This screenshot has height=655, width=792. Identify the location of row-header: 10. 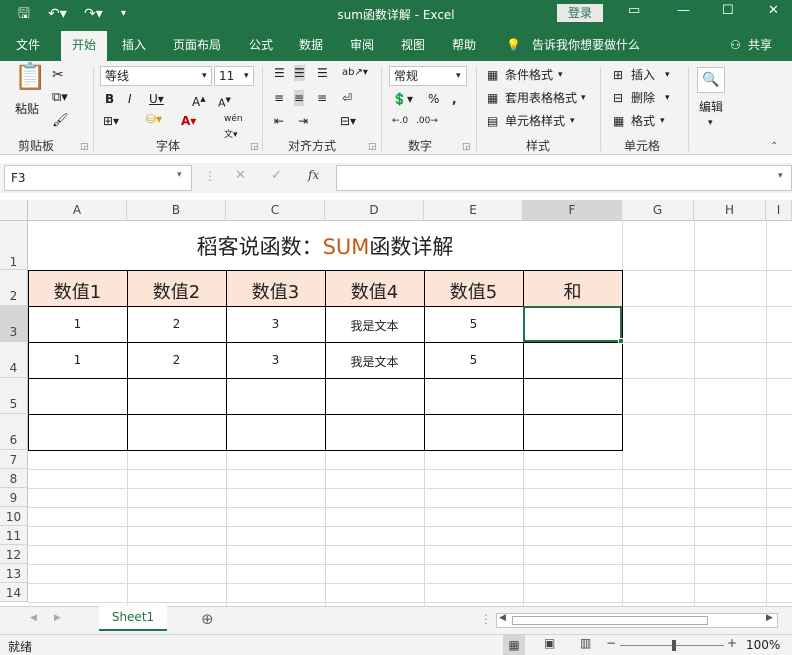
(14, 516).